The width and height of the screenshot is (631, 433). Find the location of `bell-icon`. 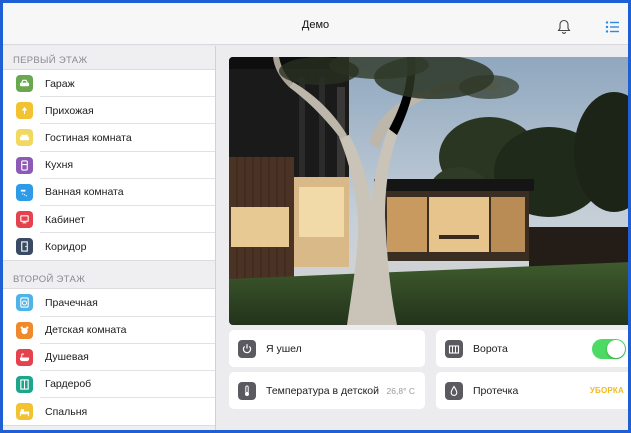

bell-icon is located at coordinates (564, 27).